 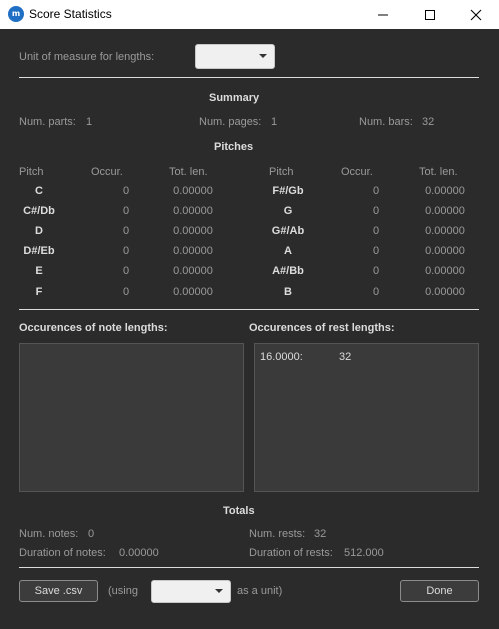 What do you see at coordinates (288, 271) in the screenshot?
I see `pitch-name: A#/Bb` at bounding box center [288, 271].